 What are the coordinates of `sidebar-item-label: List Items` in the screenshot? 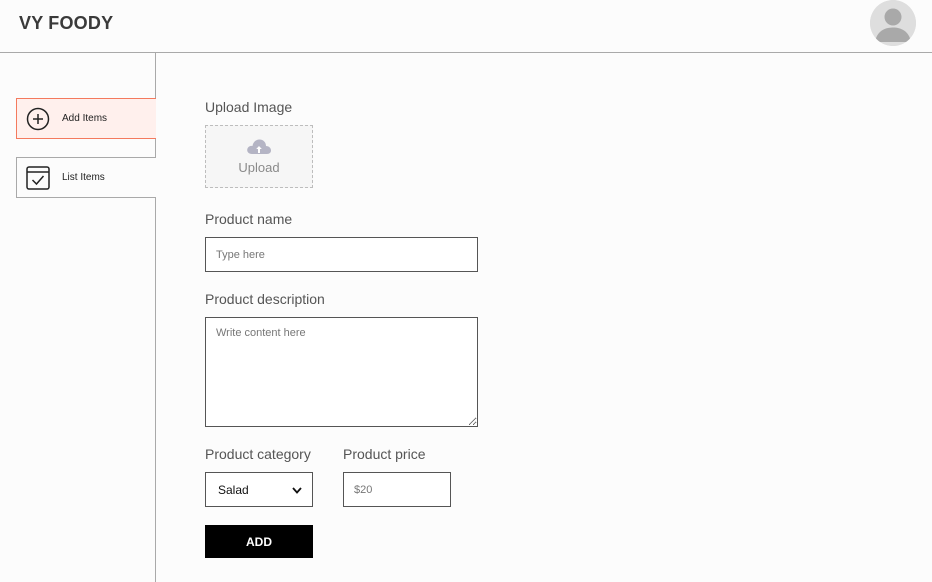 It's located at (83, 177).